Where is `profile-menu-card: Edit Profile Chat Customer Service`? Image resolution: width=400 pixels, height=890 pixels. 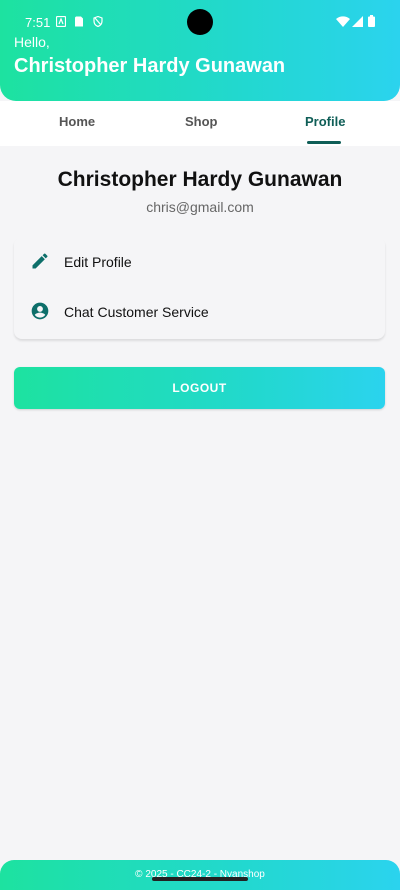 profile-menu-card: Edit Profile Chat Customer Service is located at coordinates (199, 288).